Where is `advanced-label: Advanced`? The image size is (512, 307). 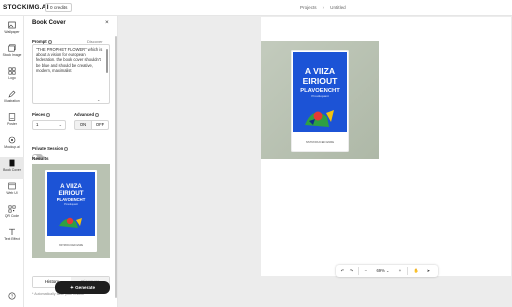
advanced-label: Advanced is located at coordinates (87, 114).